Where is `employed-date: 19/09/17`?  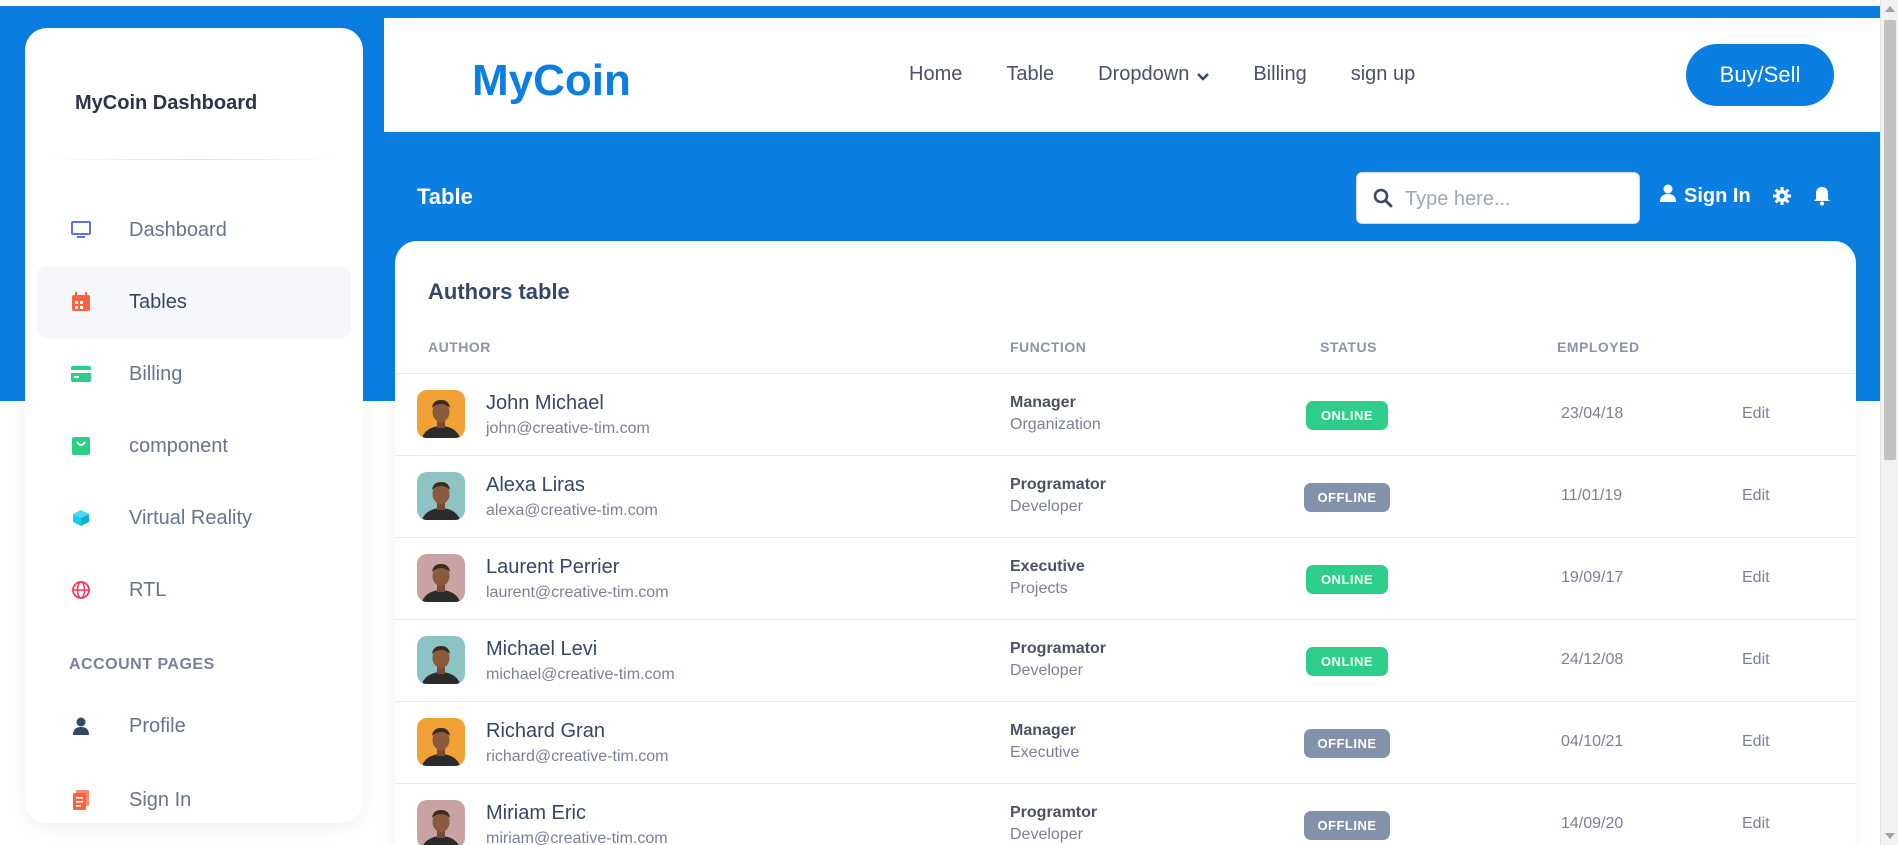
employed-date: 19/09/17 is located at coordinates (1592, 577).